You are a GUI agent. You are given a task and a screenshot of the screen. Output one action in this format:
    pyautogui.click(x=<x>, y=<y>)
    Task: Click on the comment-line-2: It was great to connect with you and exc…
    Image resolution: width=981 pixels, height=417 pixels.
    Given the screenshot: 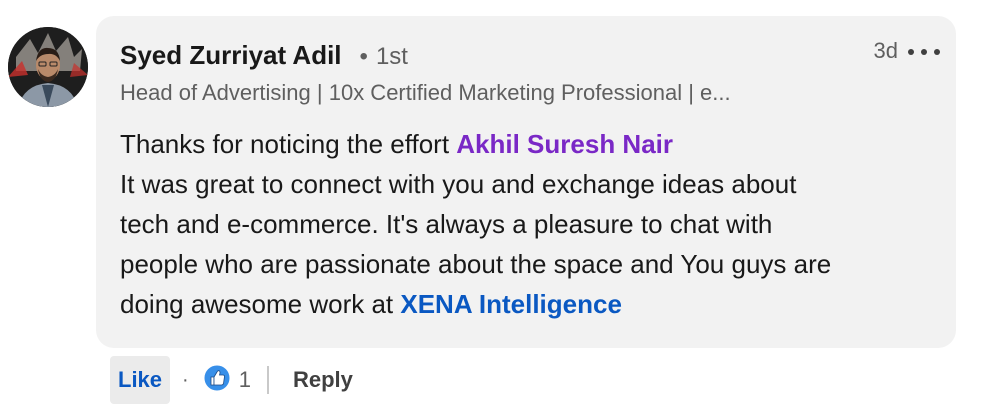 What is the action you would take?
    pyautogui.click(x=458, y=184)
    